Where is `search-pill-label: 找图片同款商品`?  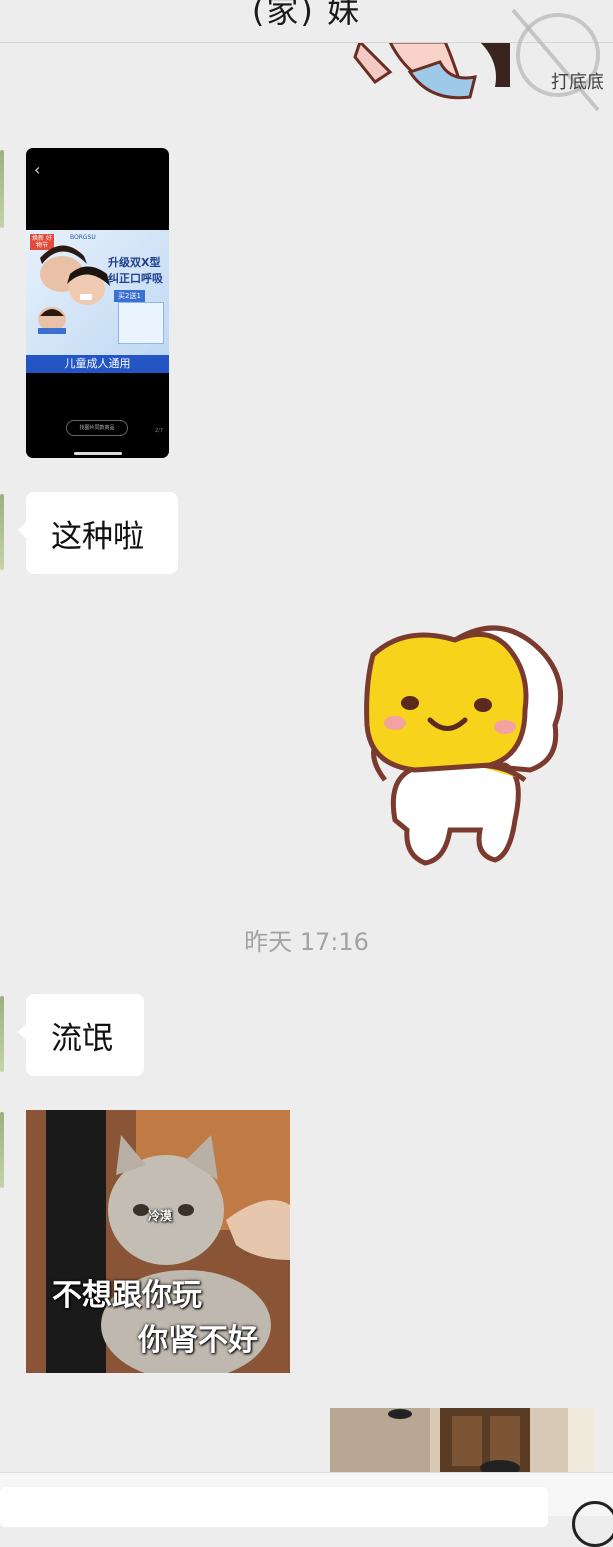
search-pill-label: 找图片同款商品 is located at coordinates (97, 428).